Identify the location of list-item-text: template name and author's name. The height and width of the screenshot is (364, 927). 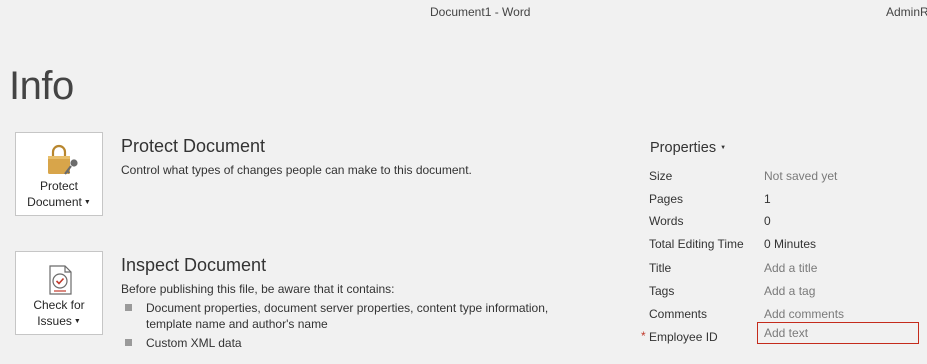
(237, 324).